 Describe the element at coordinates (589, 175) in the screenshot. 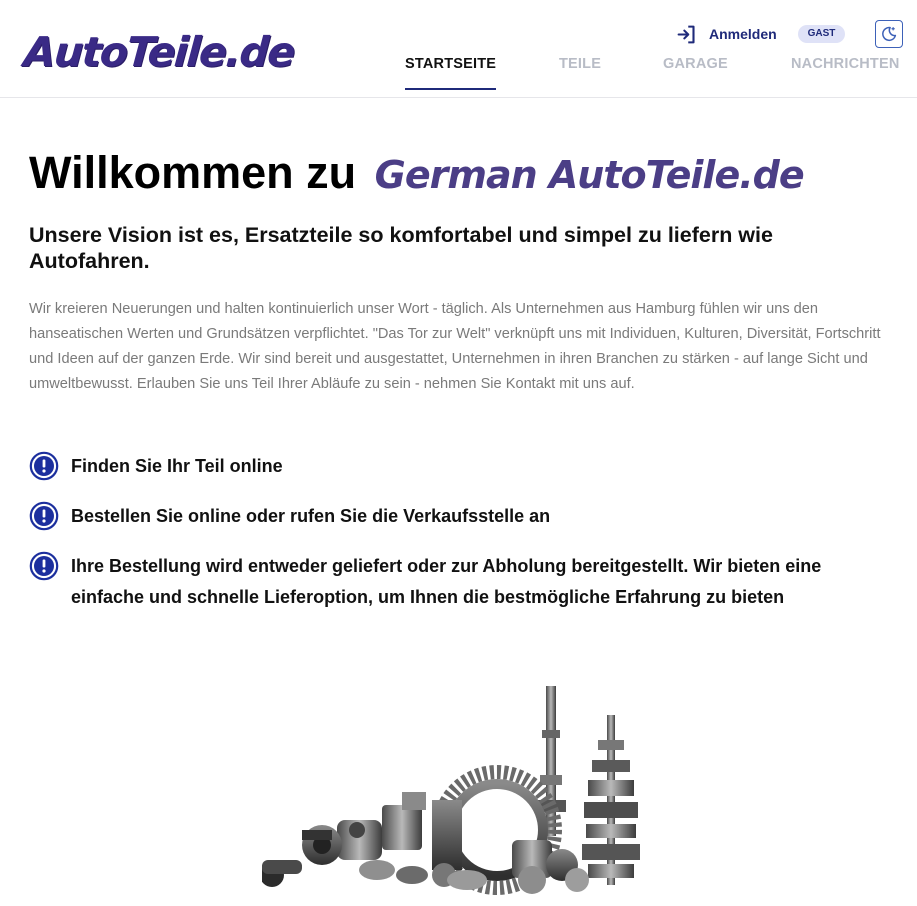

I see `page-title-brand: German AutoTeile.de` at that location.